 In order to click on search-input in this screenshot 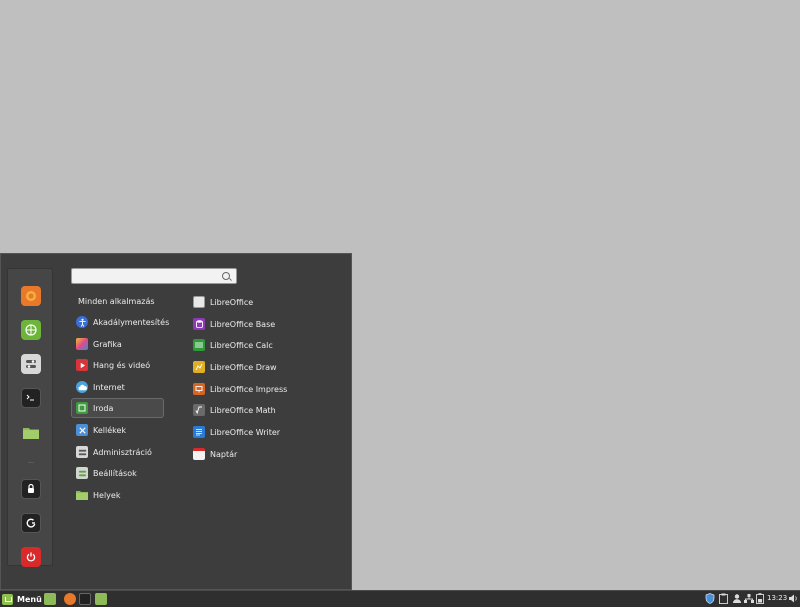, I will do `click(147, 277)`.